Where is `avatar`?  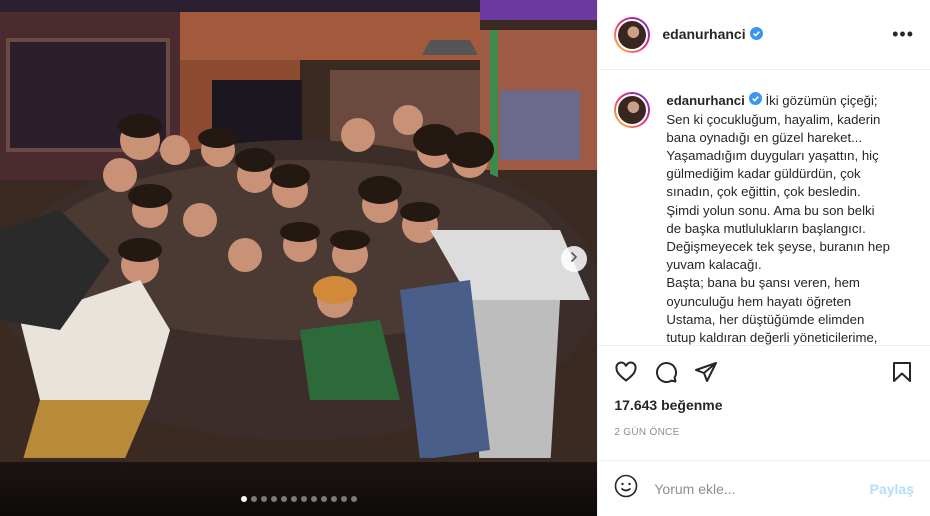 avatar is located at coordinates (632, 34).